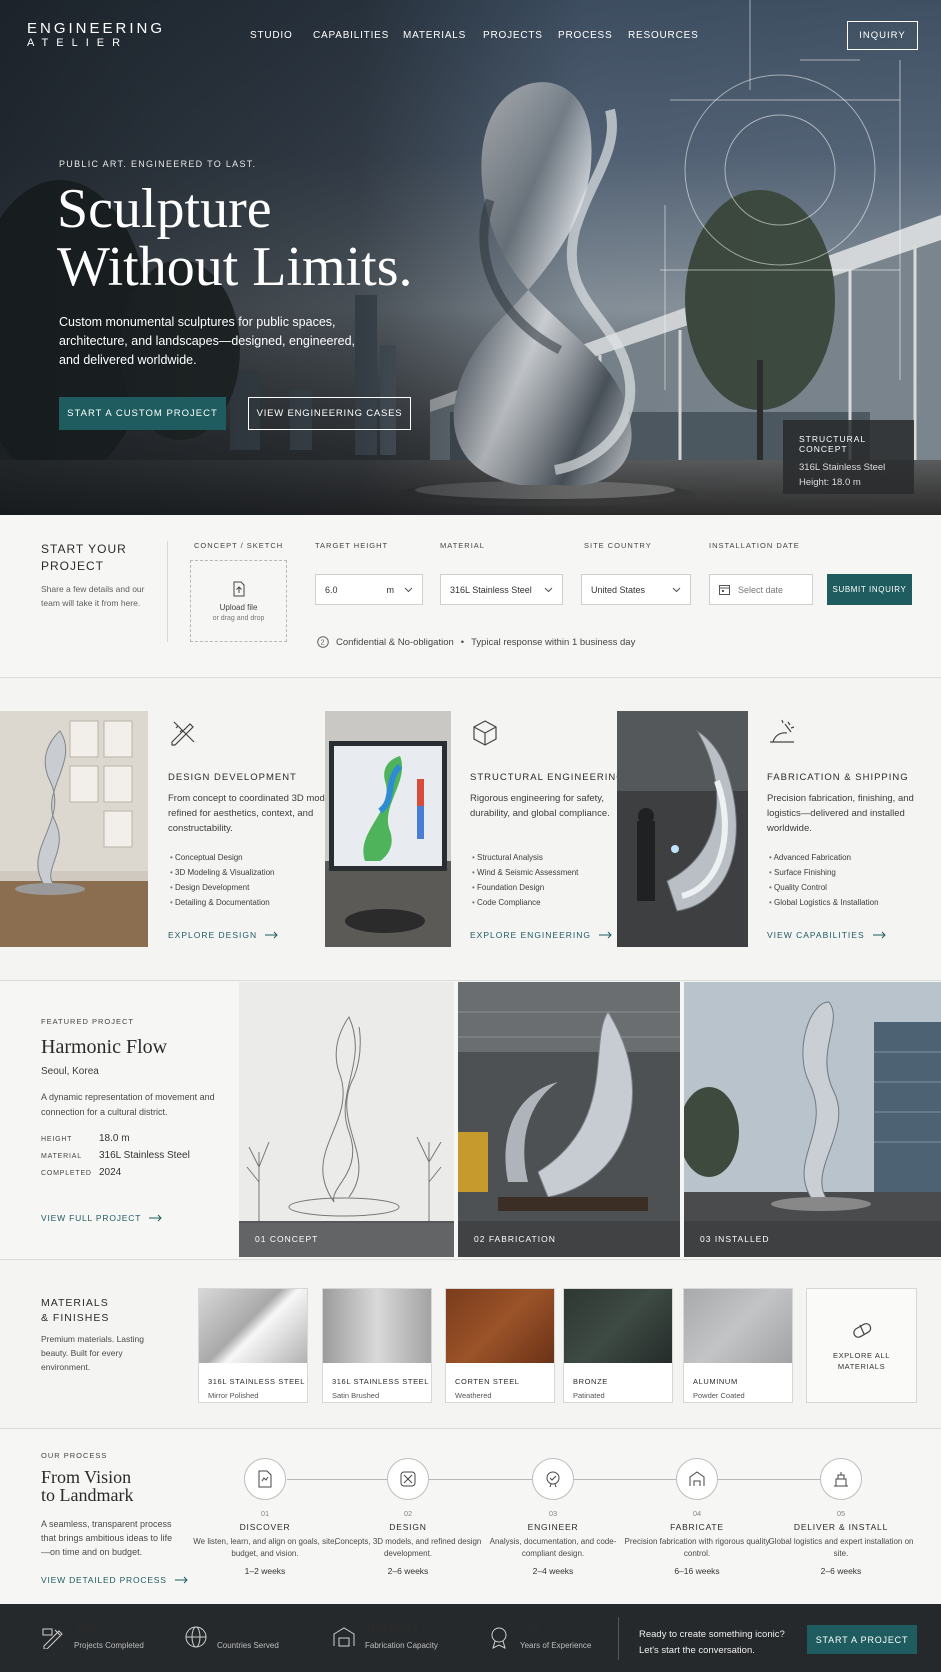  Describe the element at coordinates (110, 1172) in the screenshot. I see `spec-value: 2024` at that location.